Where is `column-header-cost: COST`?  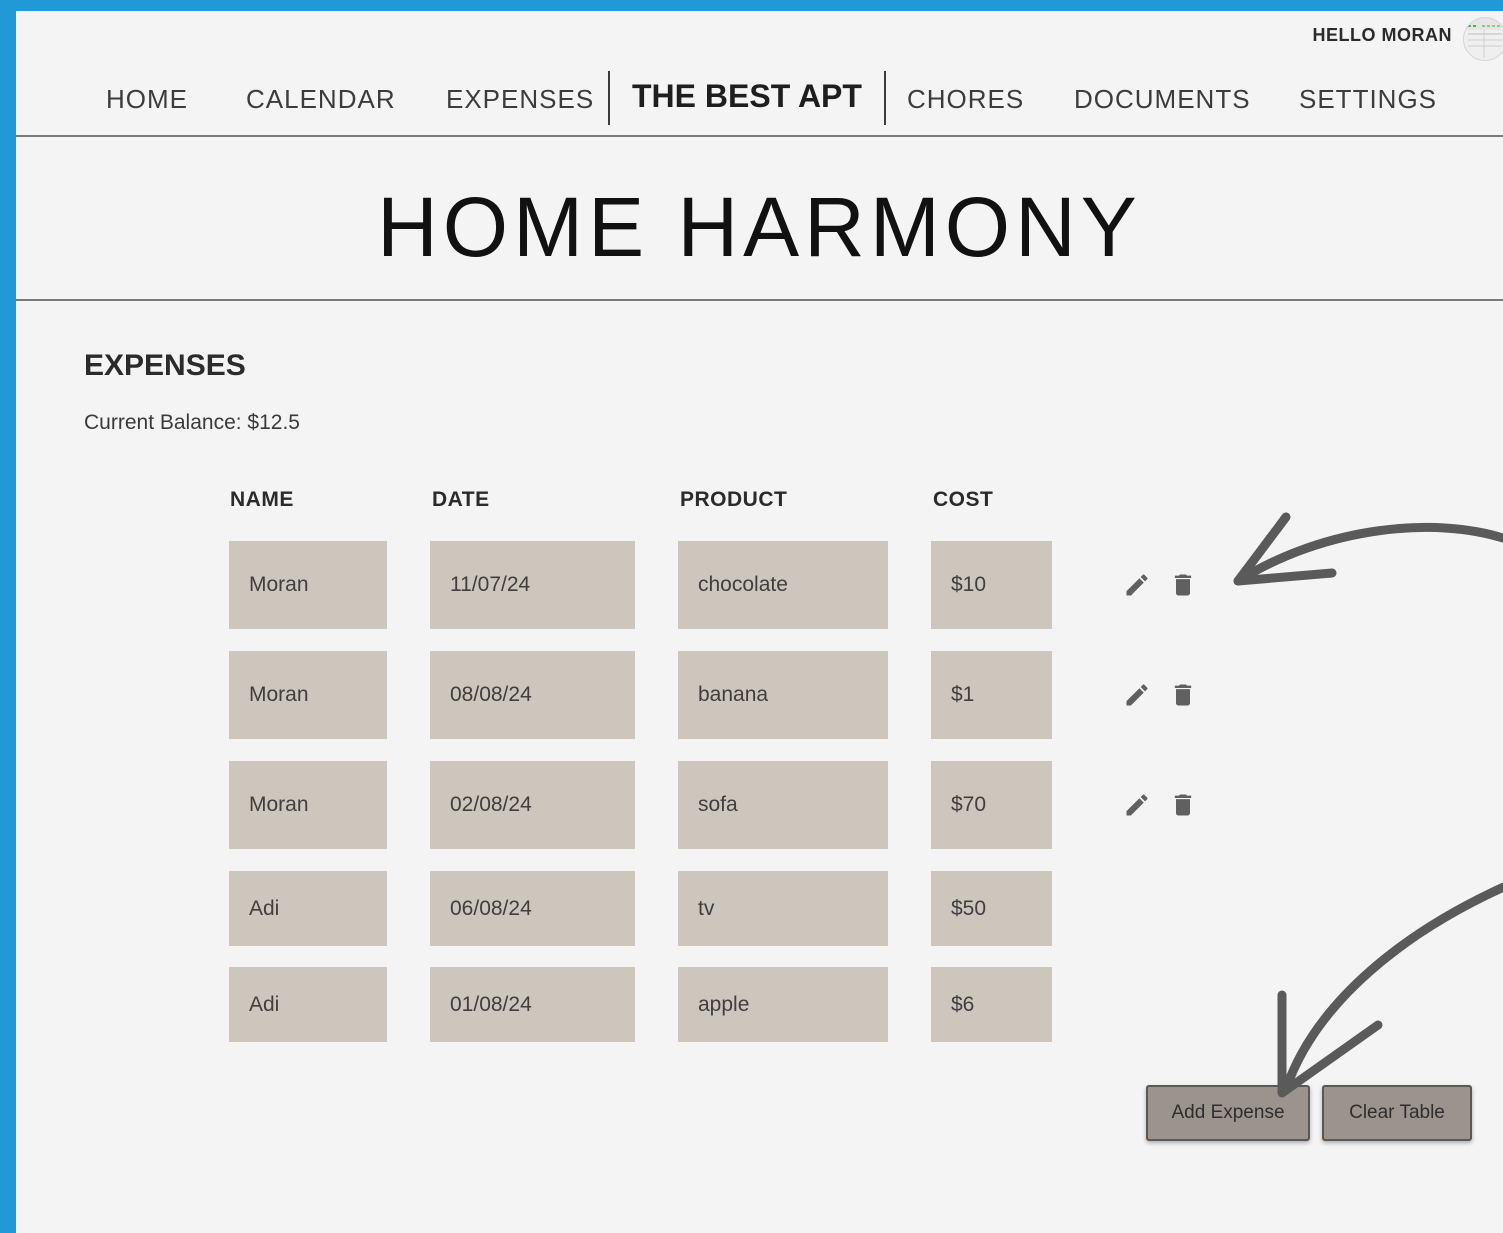
column-header-cost: COST is located at coordinates (963, 499).